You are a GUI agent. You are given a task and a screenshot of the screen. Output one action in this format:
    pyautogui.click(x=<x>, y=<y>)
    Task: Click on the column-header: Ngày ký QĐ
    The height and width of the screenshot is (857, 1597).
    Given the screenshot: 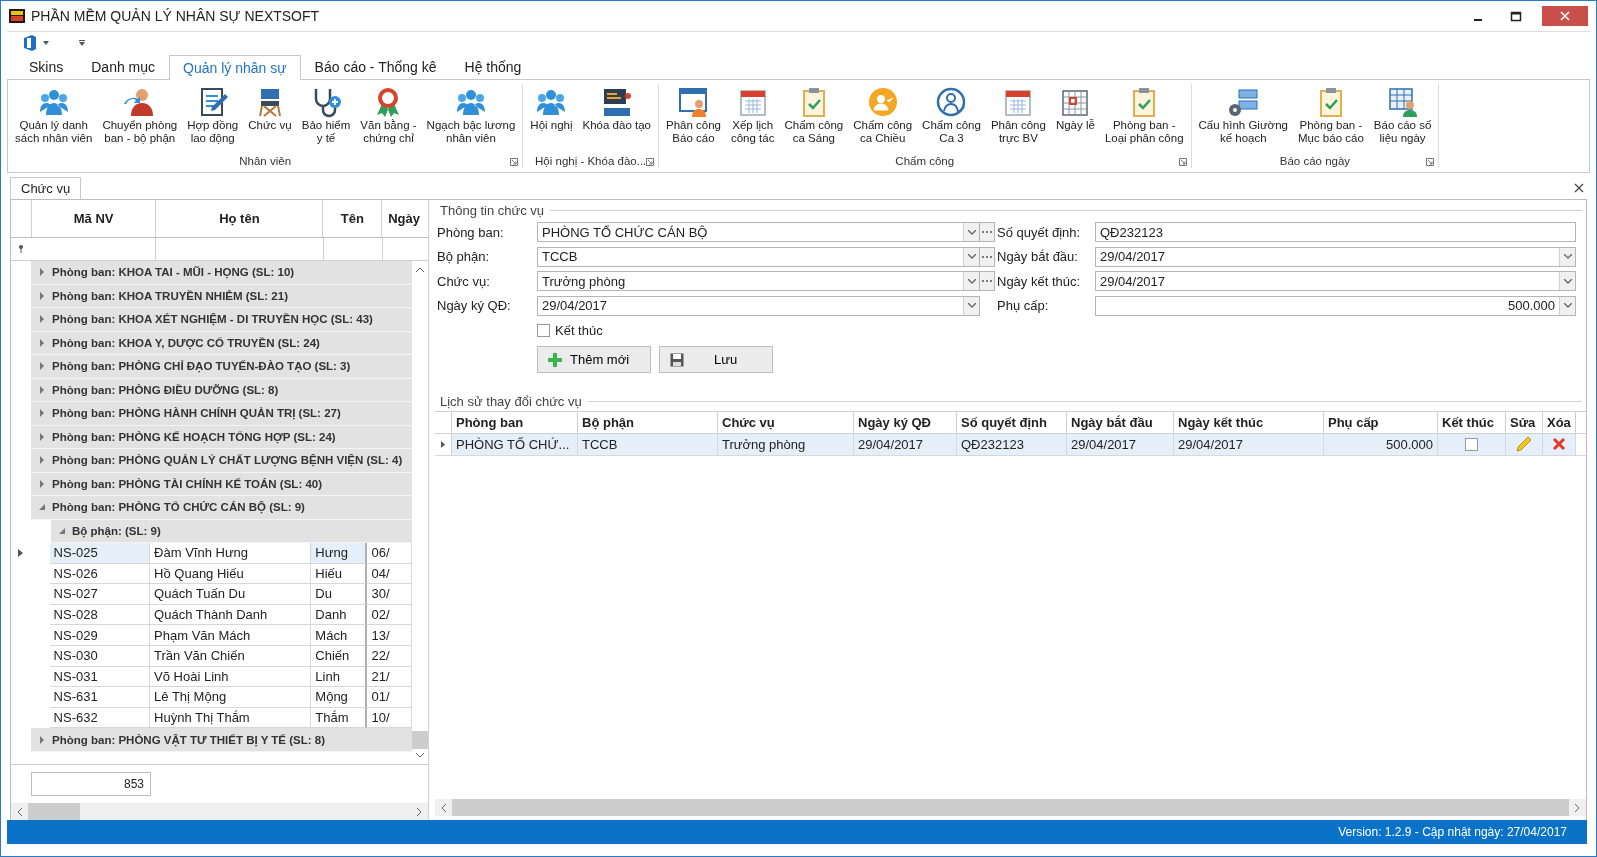 What is the action you would take?
    pyautogui.click(x=905, y=422)
    